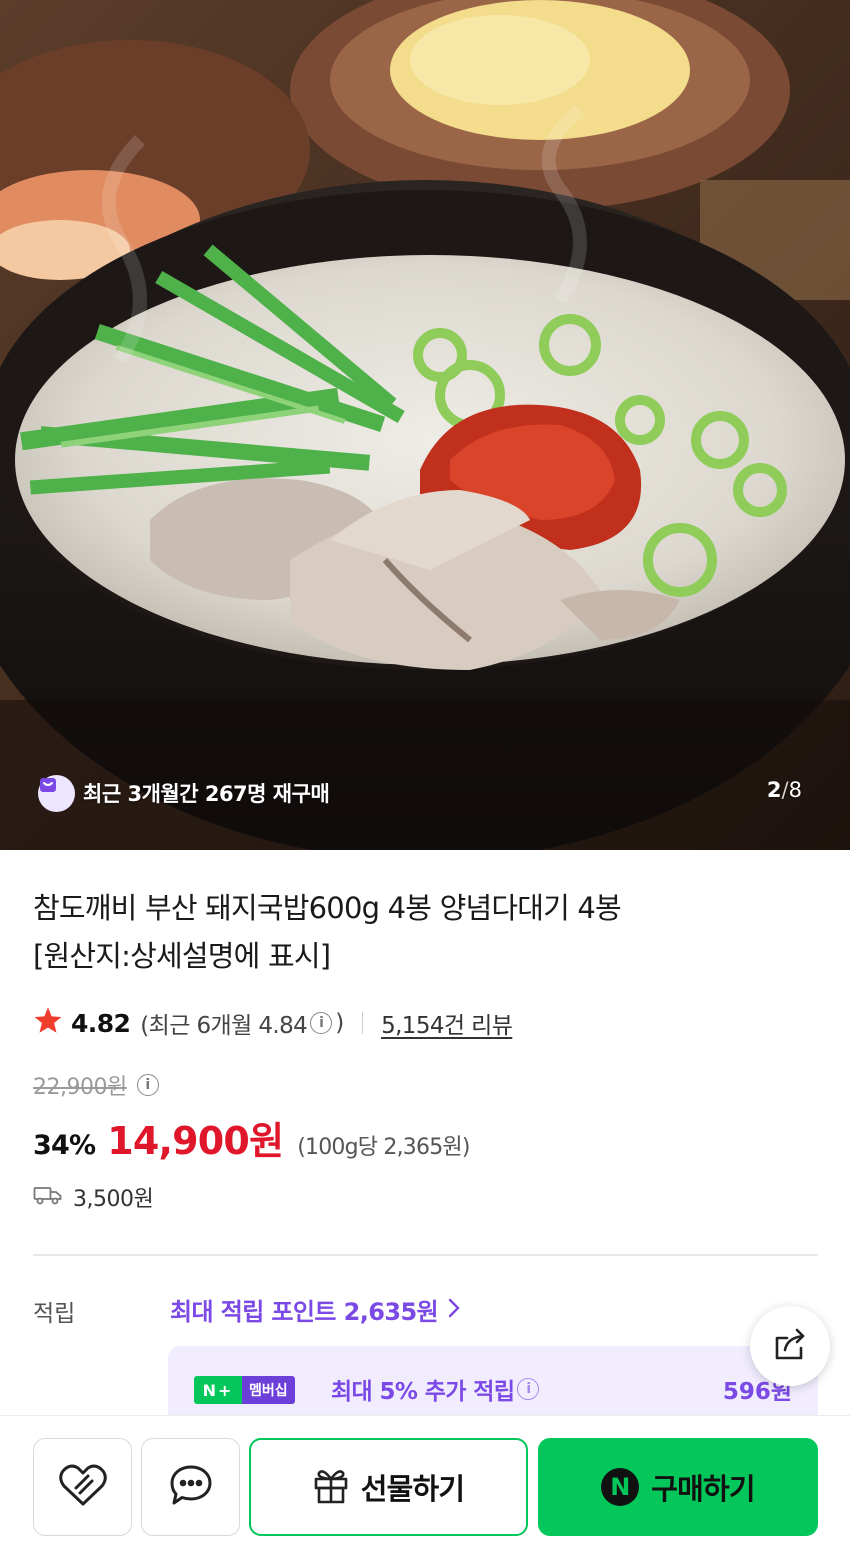  I want to click on discount-rate: 34%, so click(64, 1145).